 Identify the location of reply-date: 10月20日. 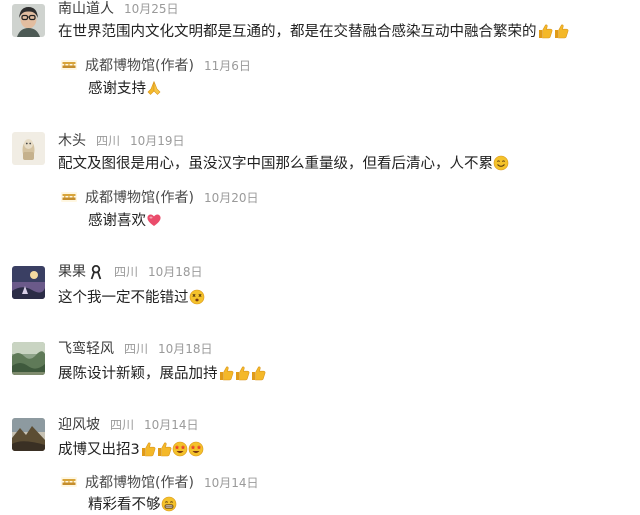
(231, 197).